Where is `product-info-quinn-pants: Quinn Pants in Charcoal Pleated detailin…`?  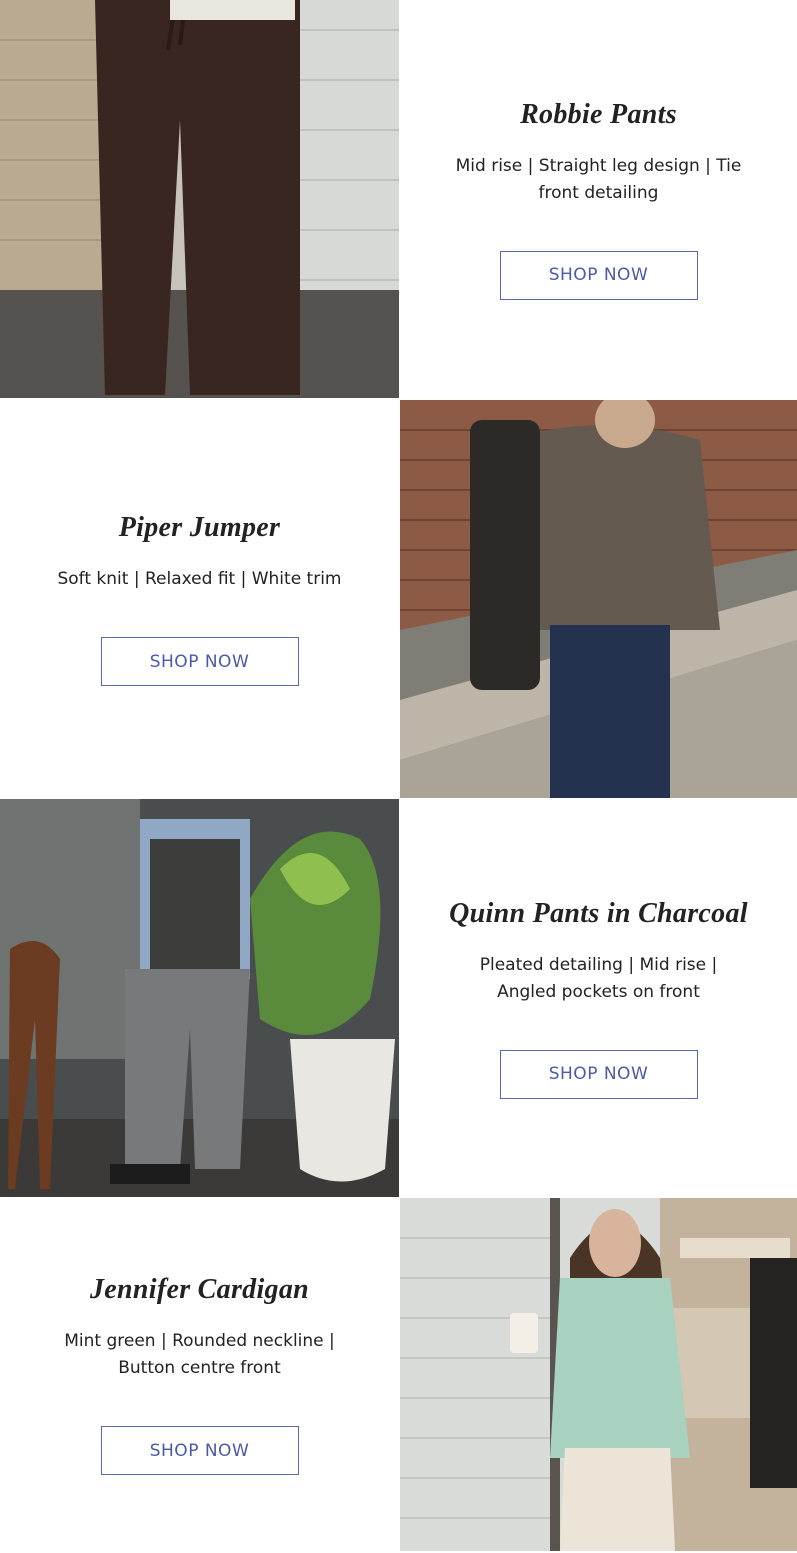 product-info-quinn-pants: Quinn Pants in Charcoal Pleated detailin… is located at coordinates (598, 998).